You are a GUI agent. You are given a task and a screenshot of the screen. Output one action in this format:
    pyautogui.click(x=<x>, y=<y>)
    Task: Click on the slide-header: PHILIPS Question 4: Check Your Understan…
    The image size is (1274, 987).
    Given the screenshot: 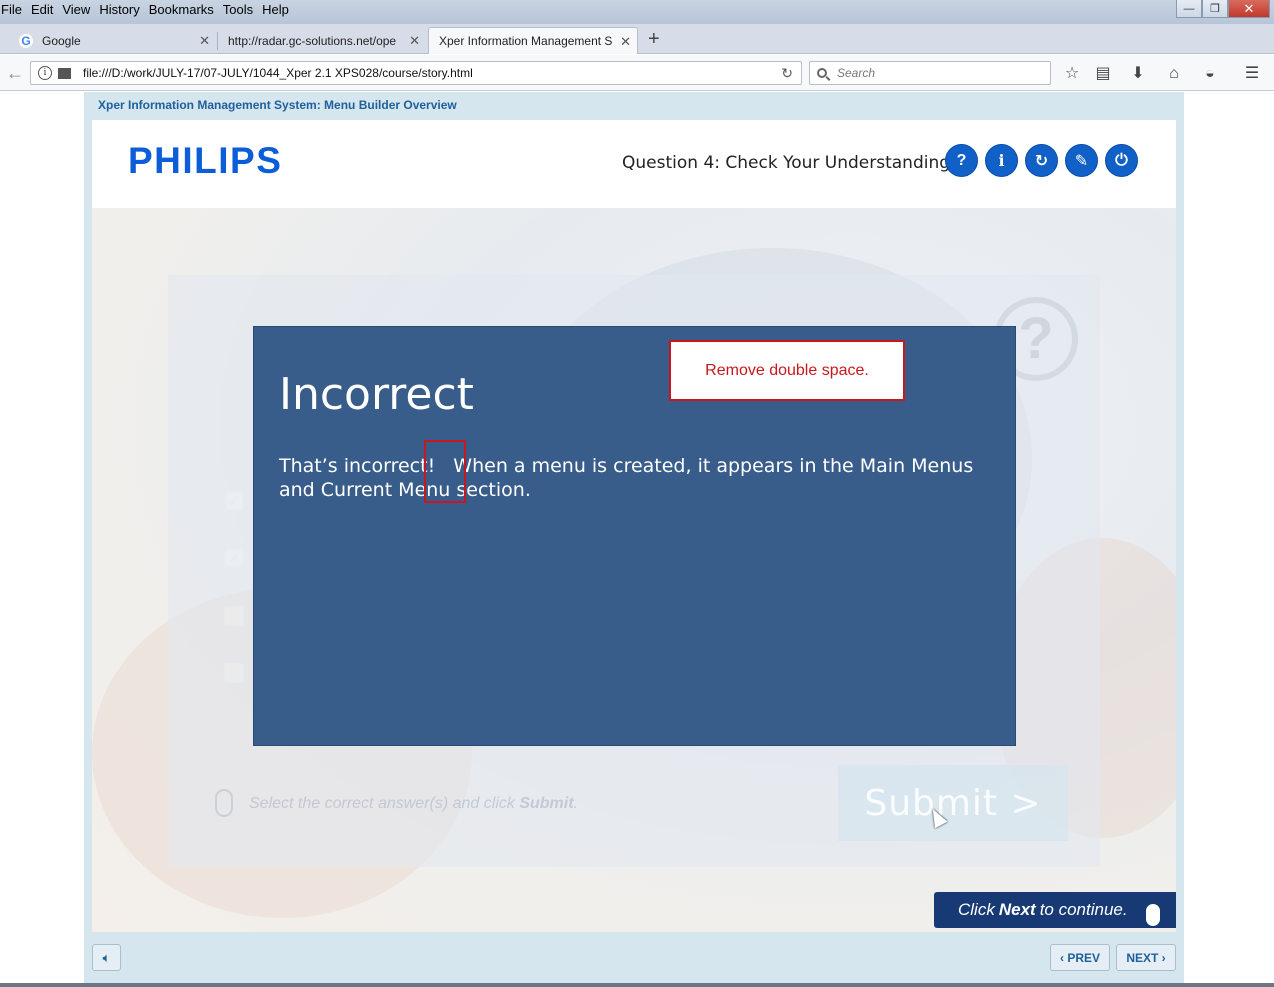 What is the action you would take?
    pyautogui.click(x=634, y=164)
    